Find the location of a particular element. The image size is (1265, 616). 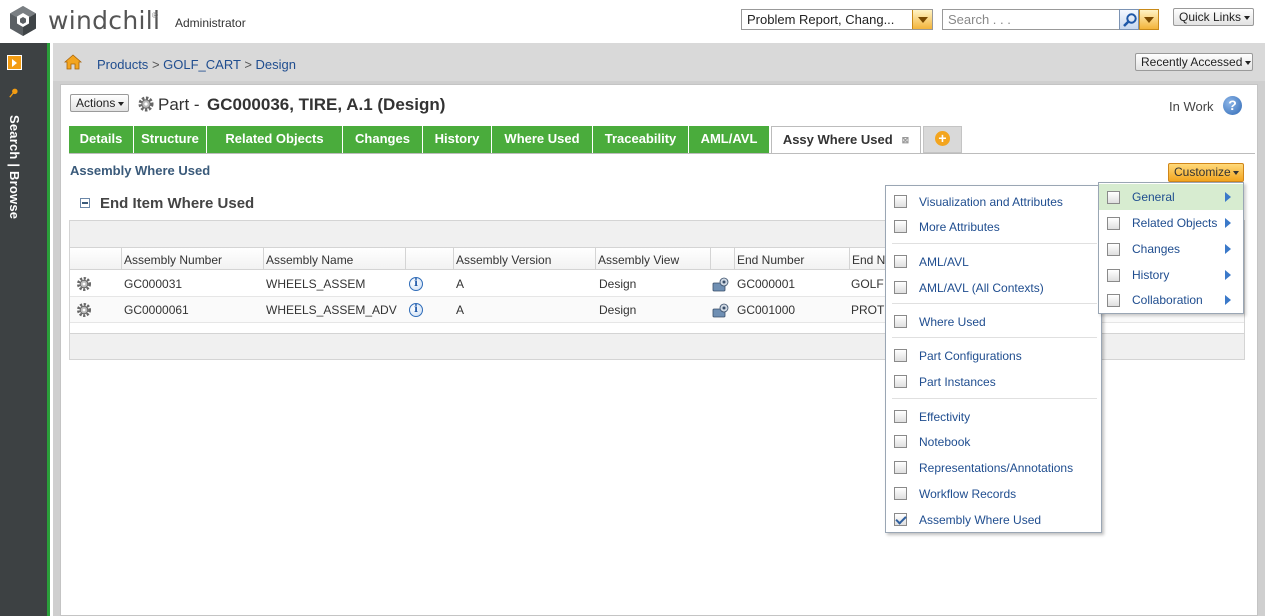

menu-item-part-configurations: Part Configurations is located at coordinates (993, 355).